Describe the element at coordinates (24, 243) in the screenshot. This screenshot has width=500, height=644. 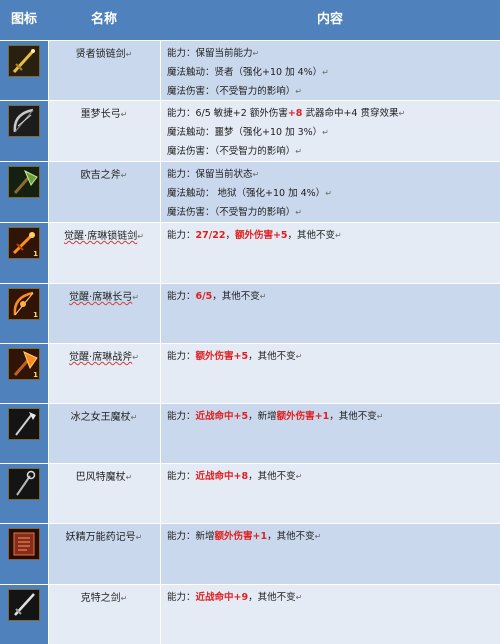
I see `awakened-chain-sword-icon: 1` at that location.